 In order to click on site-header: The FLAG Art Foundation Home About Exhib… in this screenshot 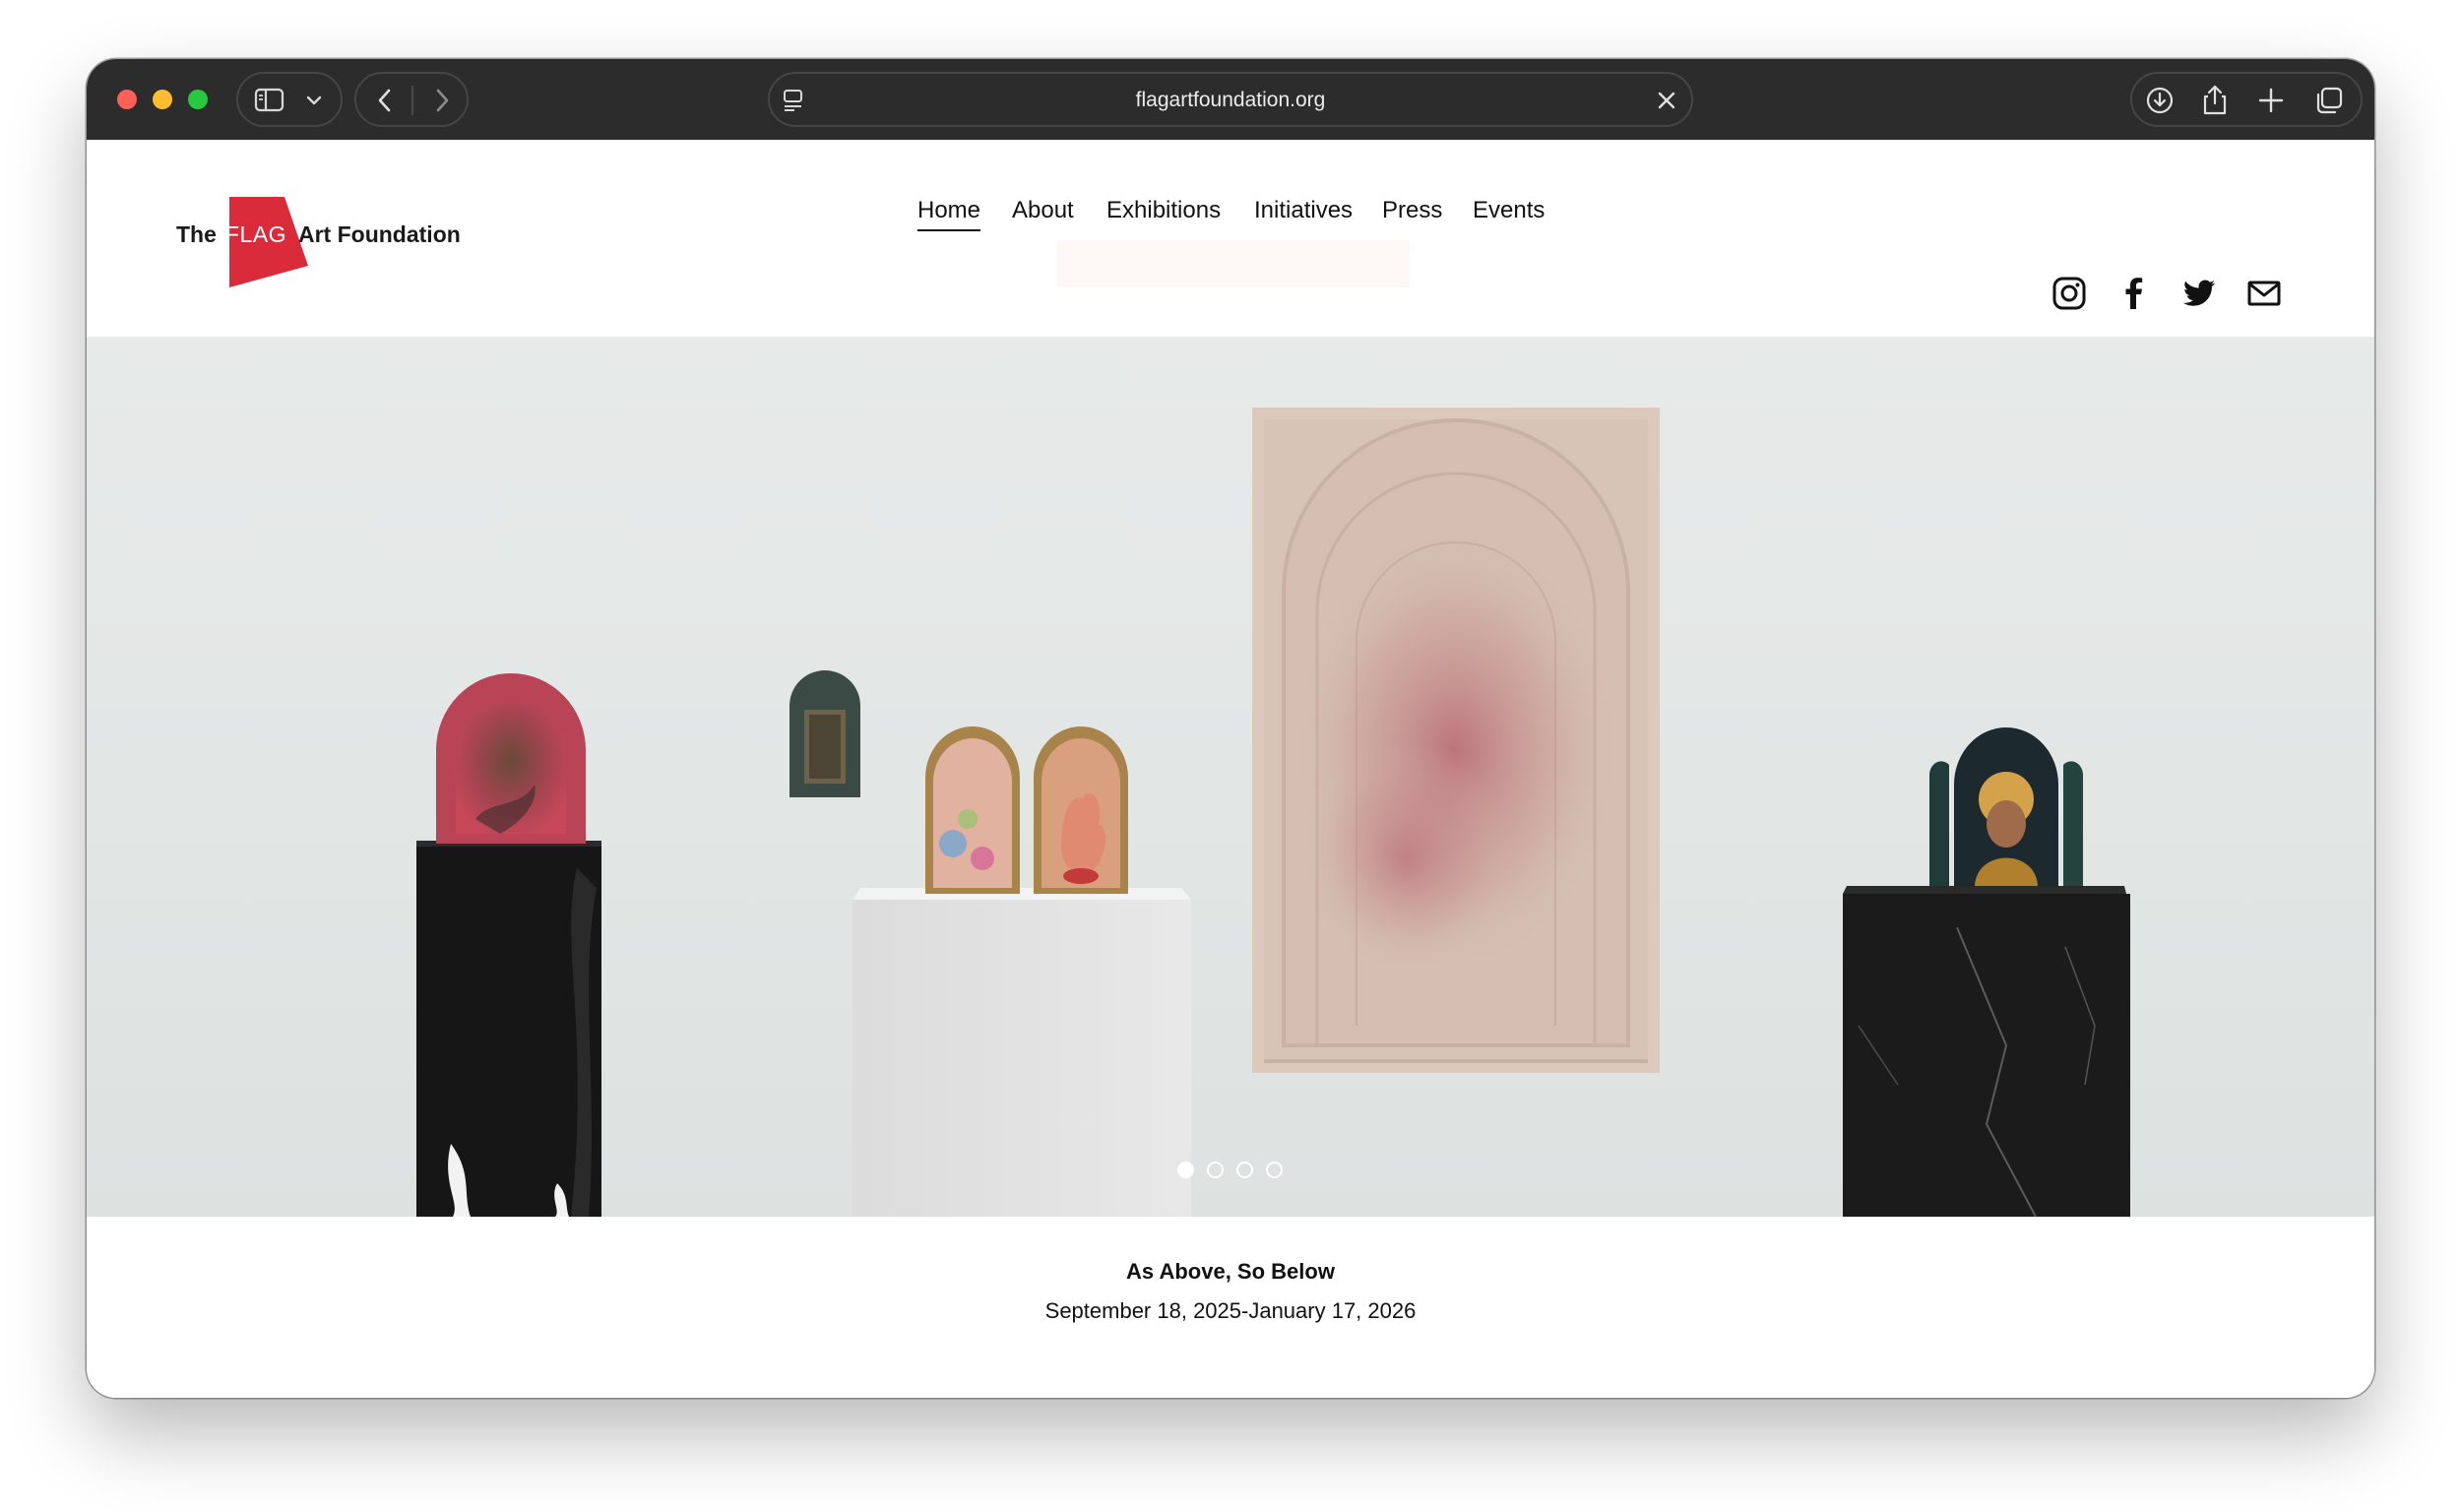, I will do `click(1230, 238)`.